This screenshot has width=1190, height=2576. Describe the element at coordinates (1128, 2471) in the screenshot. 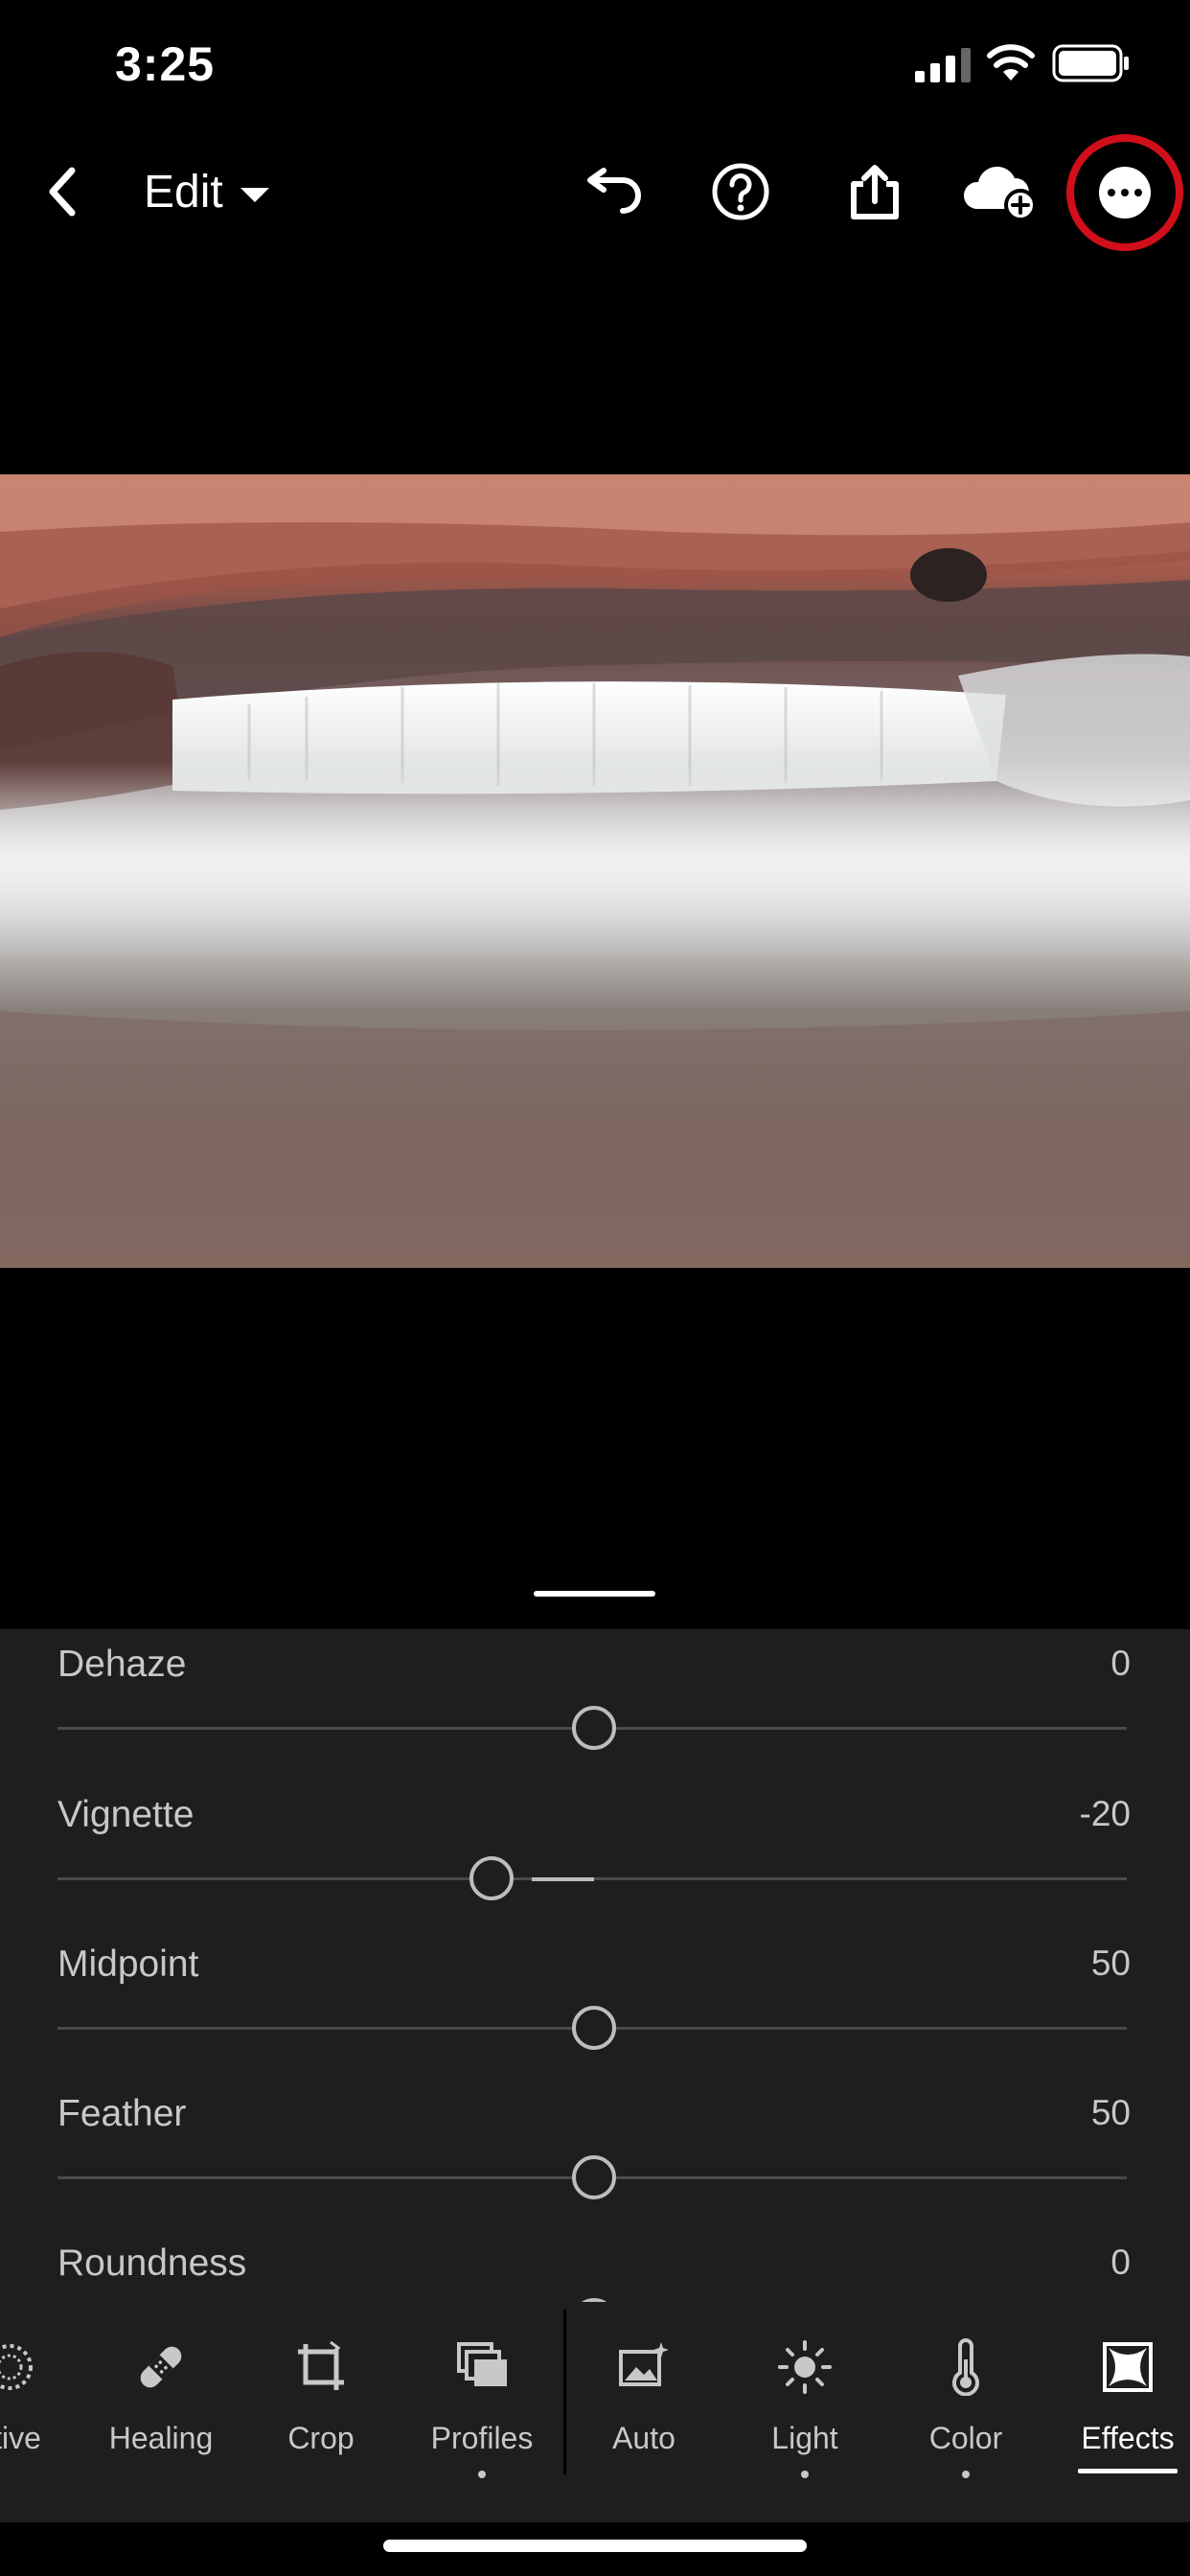

I see `active-tool-indicator` at that location.